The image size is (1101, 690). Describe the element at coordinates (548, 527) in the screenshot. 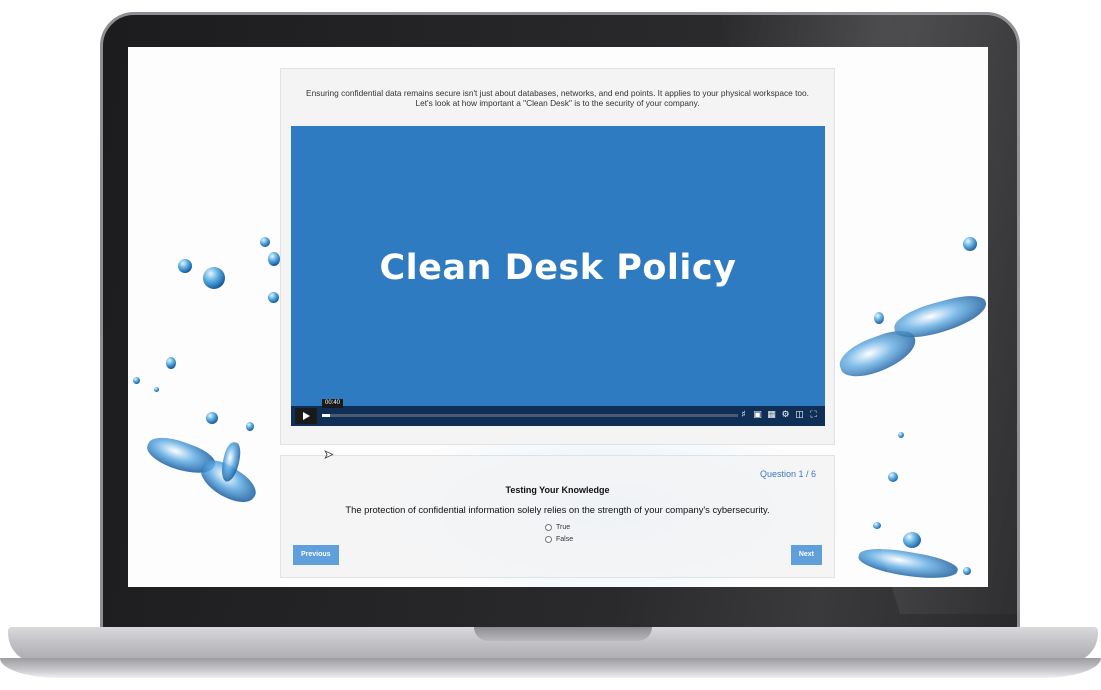

I see `radio-true` at that location.